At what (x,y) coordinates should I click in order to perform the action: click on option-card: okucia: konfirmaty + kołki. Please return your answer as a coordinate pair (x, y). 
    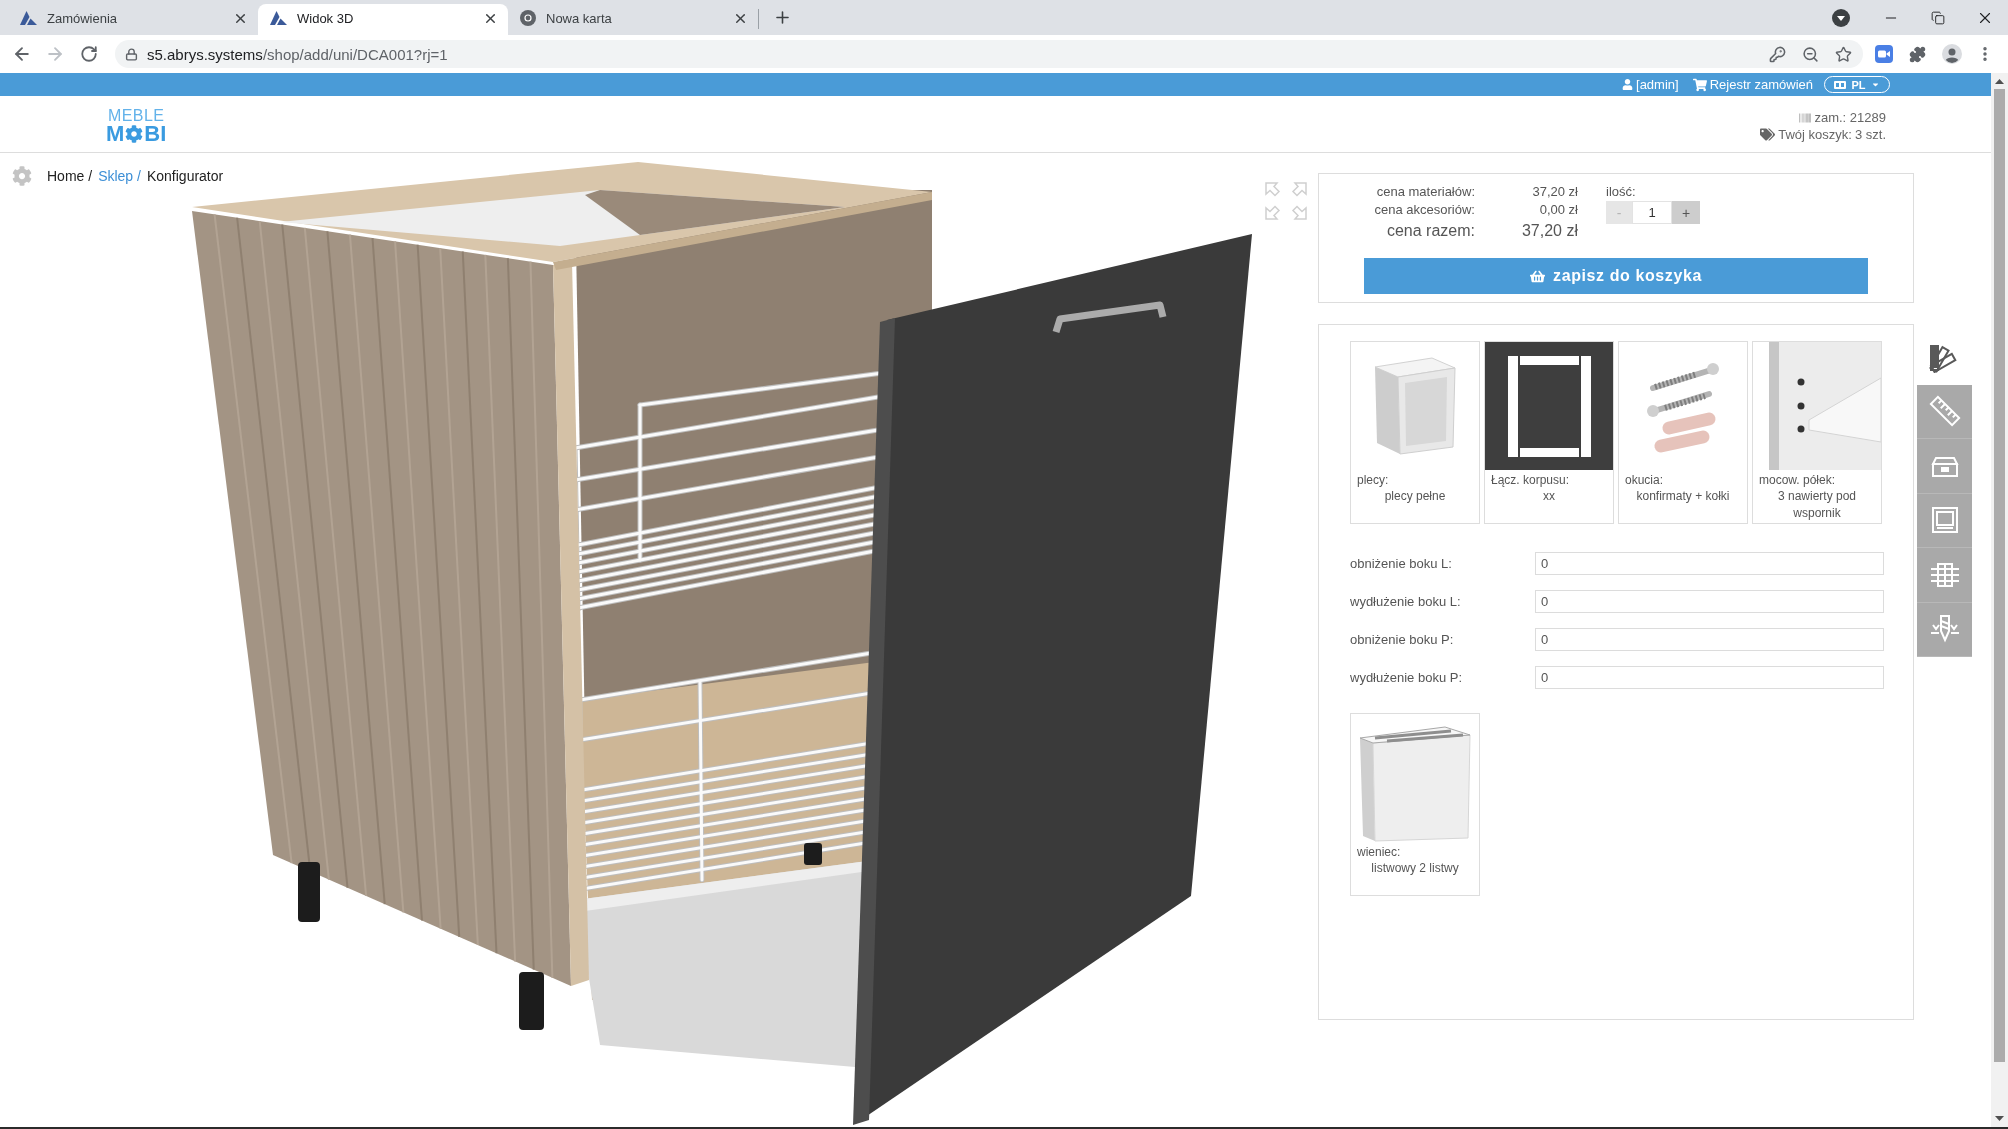
    Looking at the image, I should click on (1683, 432).